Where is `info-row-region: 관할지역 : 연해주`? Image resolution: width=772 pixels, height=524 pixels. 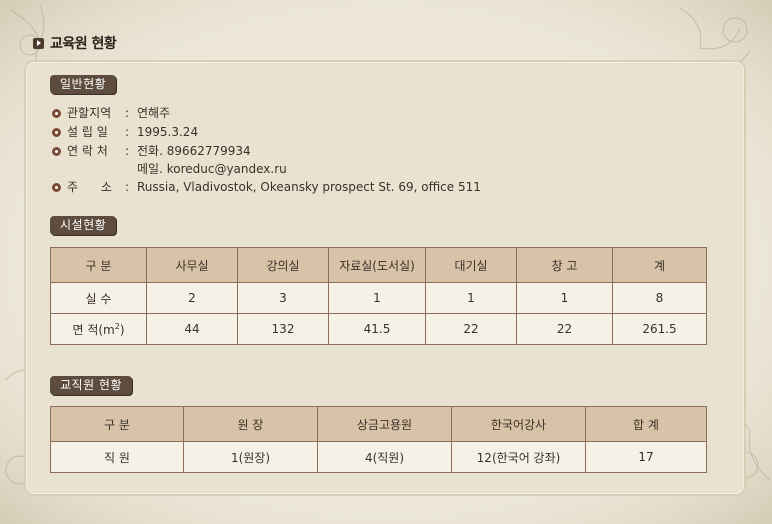 info-row-region: 관할지역 : 연해주 is located at coordinates (266, 113).